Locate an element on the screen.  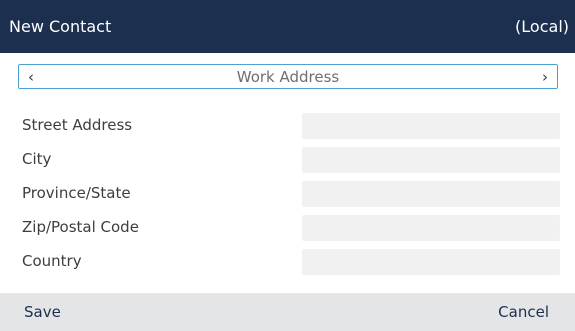
chevron-right-icon: › is located at coordinates (545, 77).